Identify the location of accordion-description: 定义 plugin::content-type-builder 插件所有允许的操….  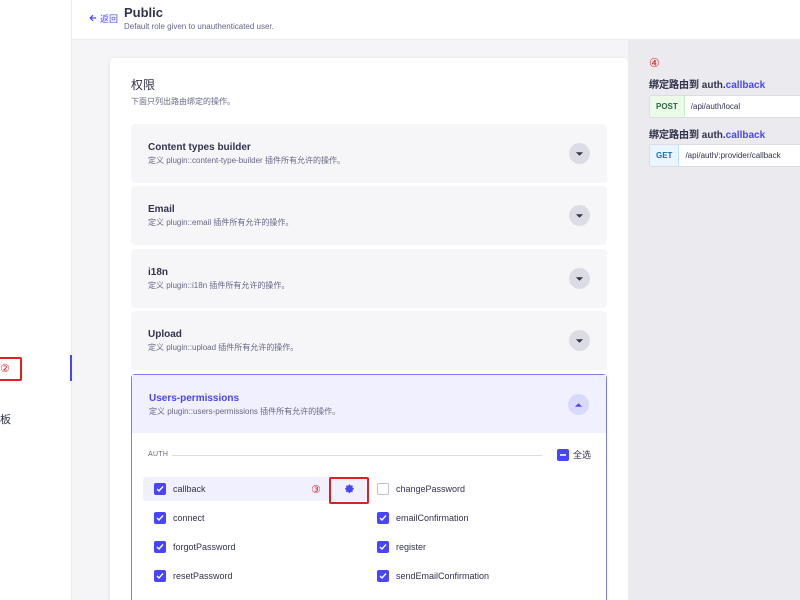
(246, 160).